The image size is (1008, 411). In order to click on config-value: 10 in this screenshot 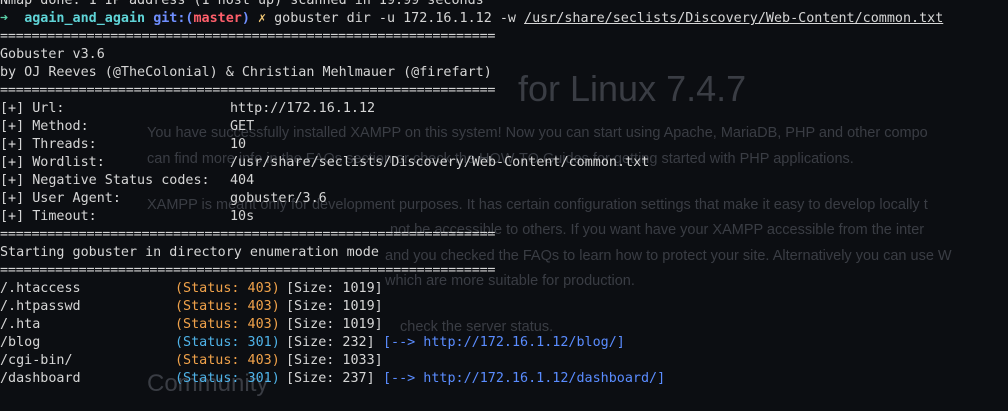, I will do `click(238, 144)`.